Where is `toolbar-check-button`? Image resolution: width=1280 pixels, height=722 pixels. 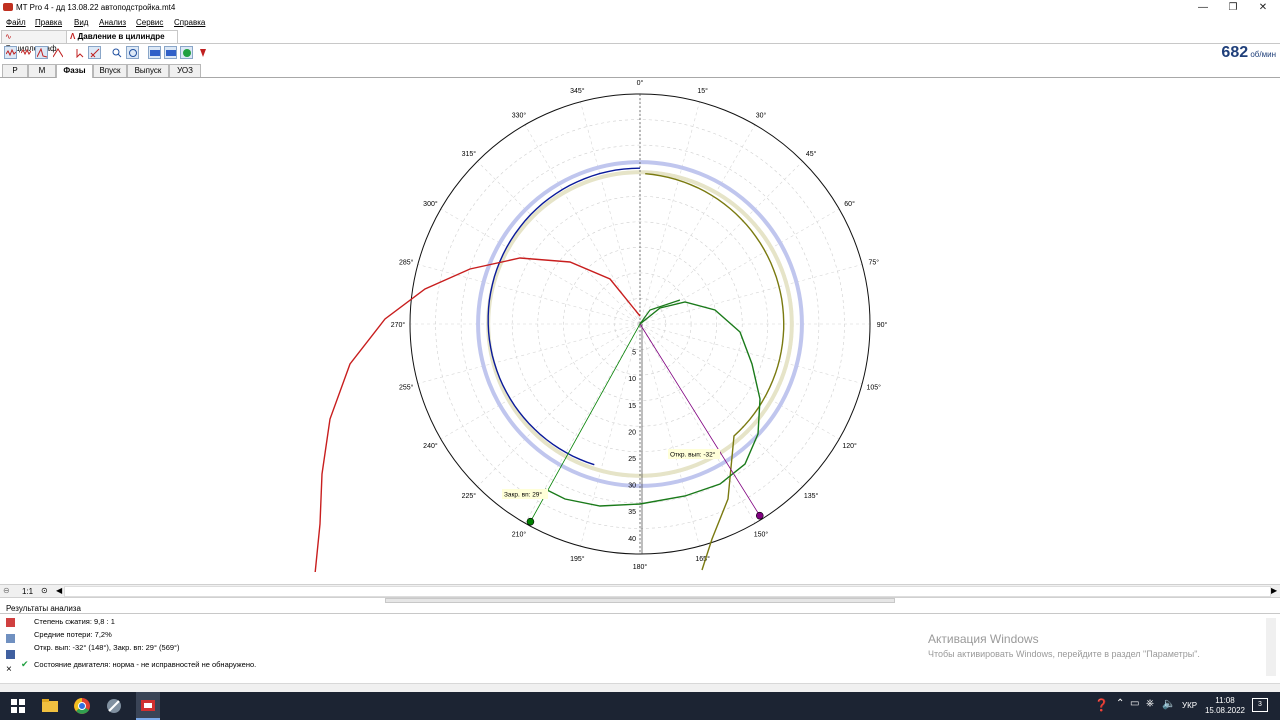 toolbar-check-button is located at coordinates (186, 52).